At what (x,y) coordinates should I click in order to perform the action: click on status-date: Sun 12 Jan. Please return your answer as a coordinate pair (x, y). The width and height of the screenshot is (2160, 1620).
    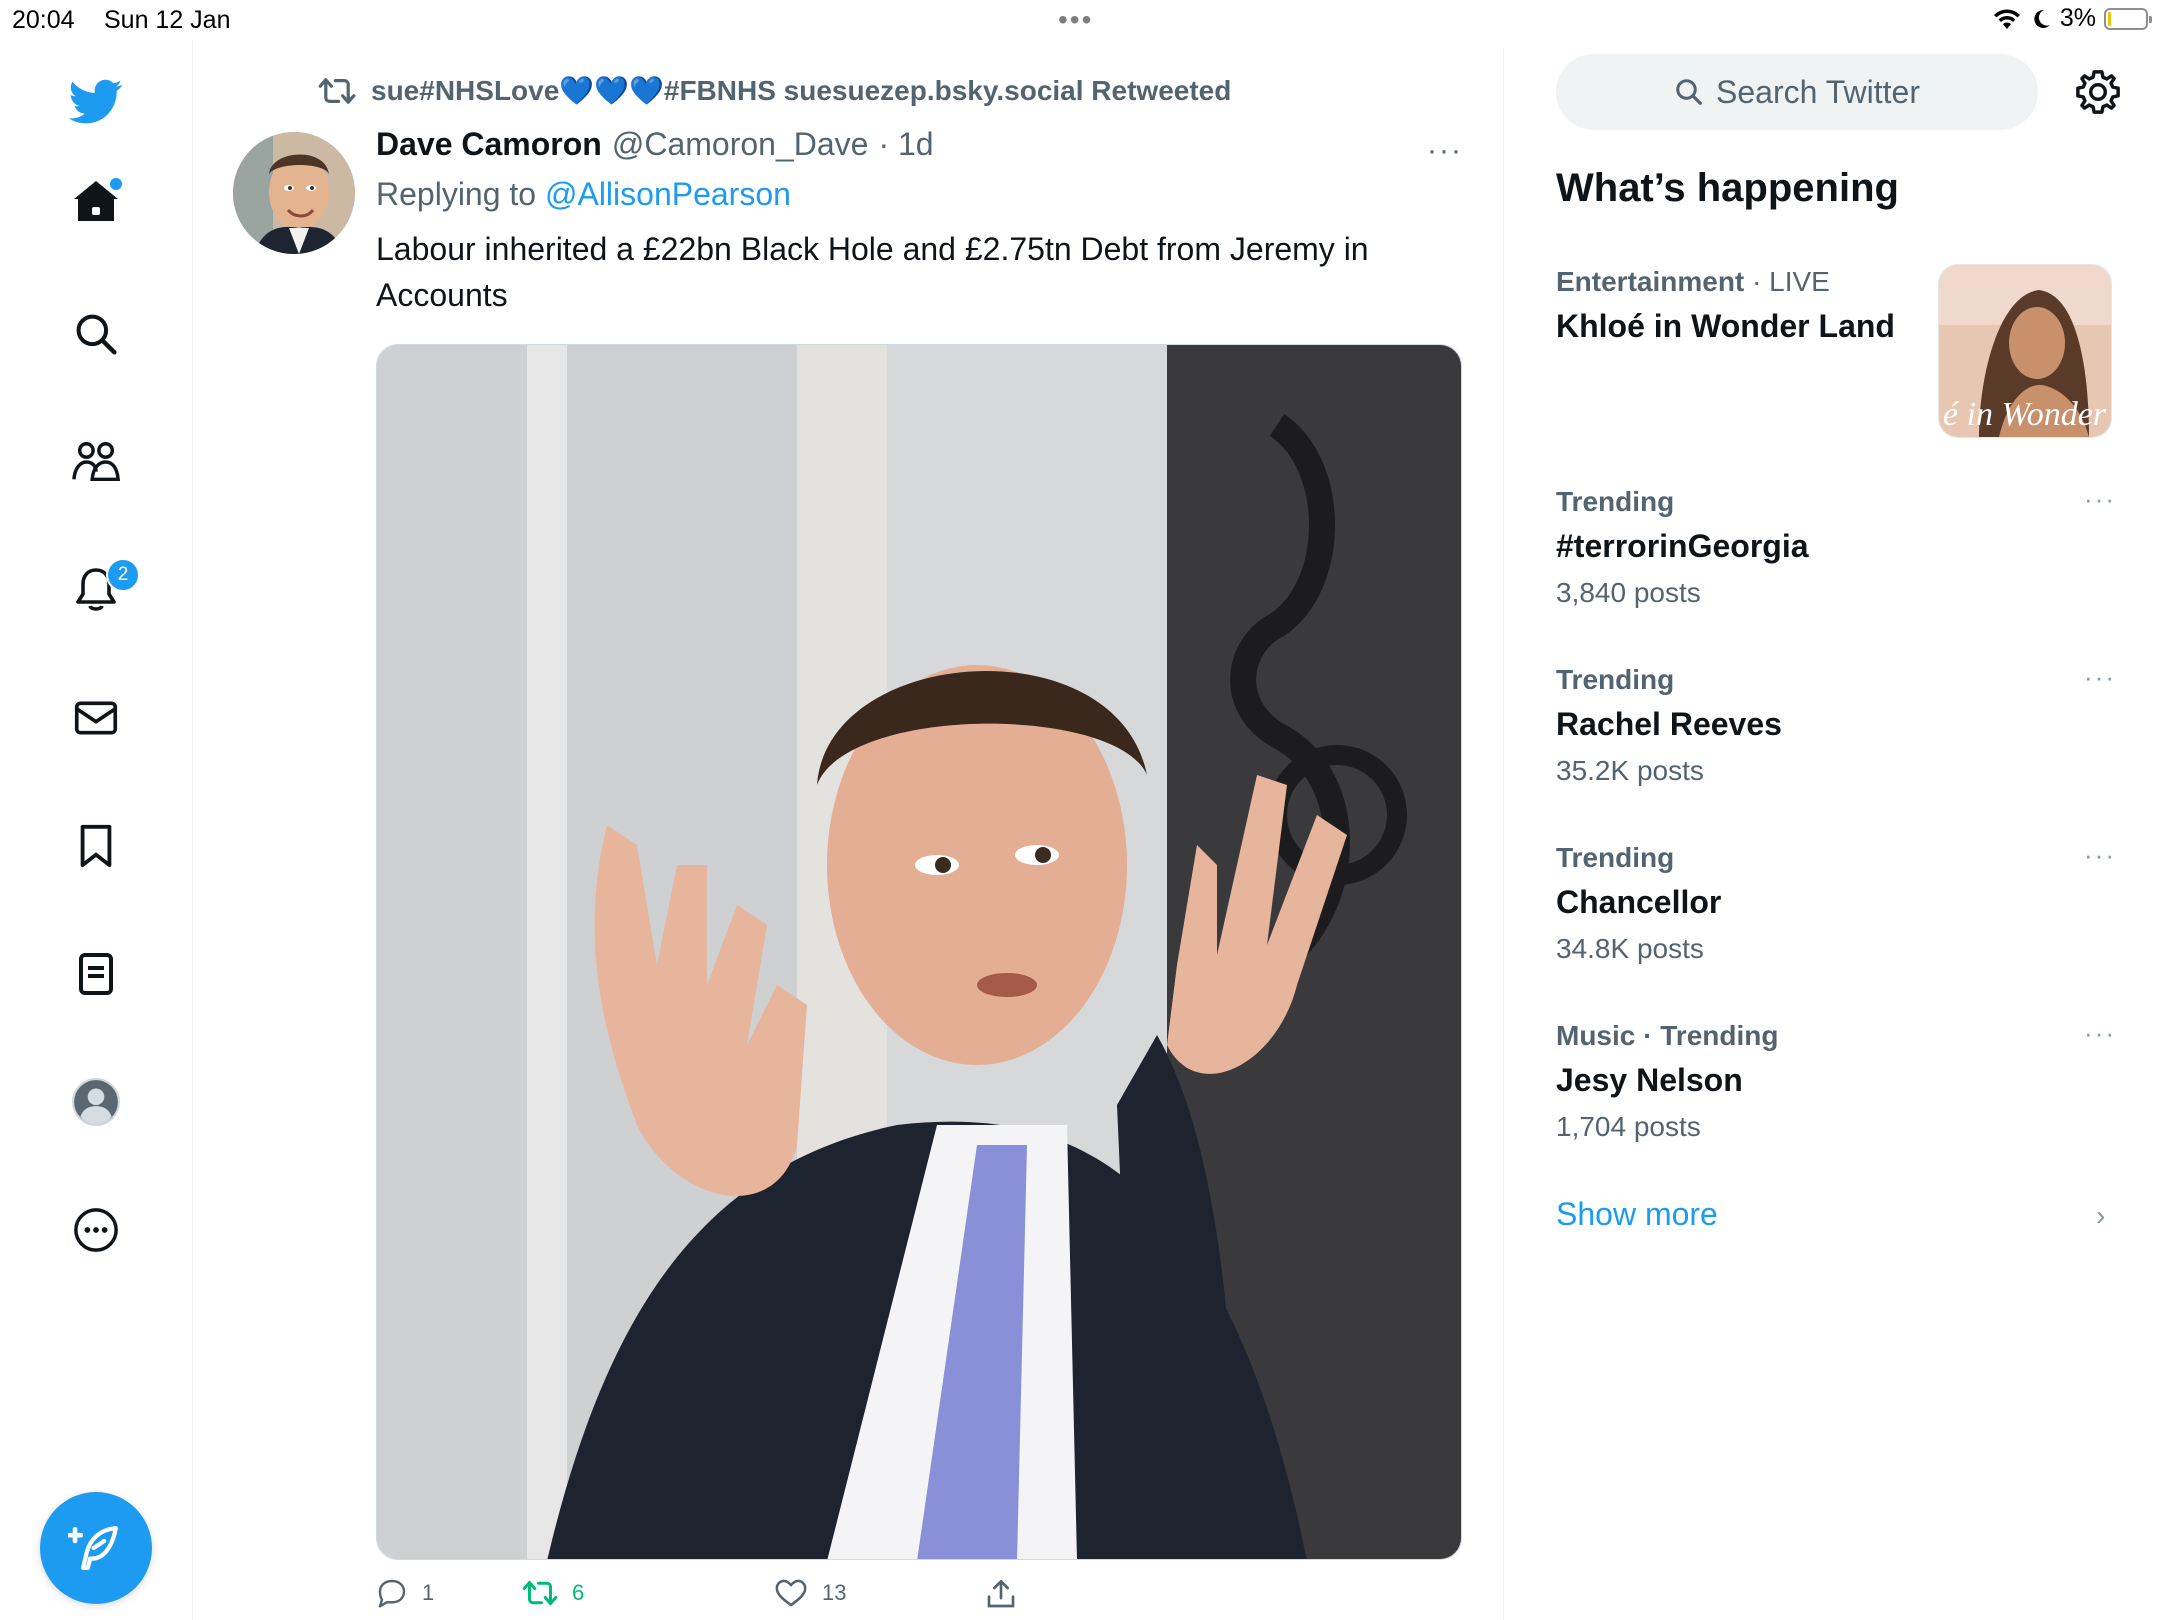
    Looking at the image, I should click on (167, 20).